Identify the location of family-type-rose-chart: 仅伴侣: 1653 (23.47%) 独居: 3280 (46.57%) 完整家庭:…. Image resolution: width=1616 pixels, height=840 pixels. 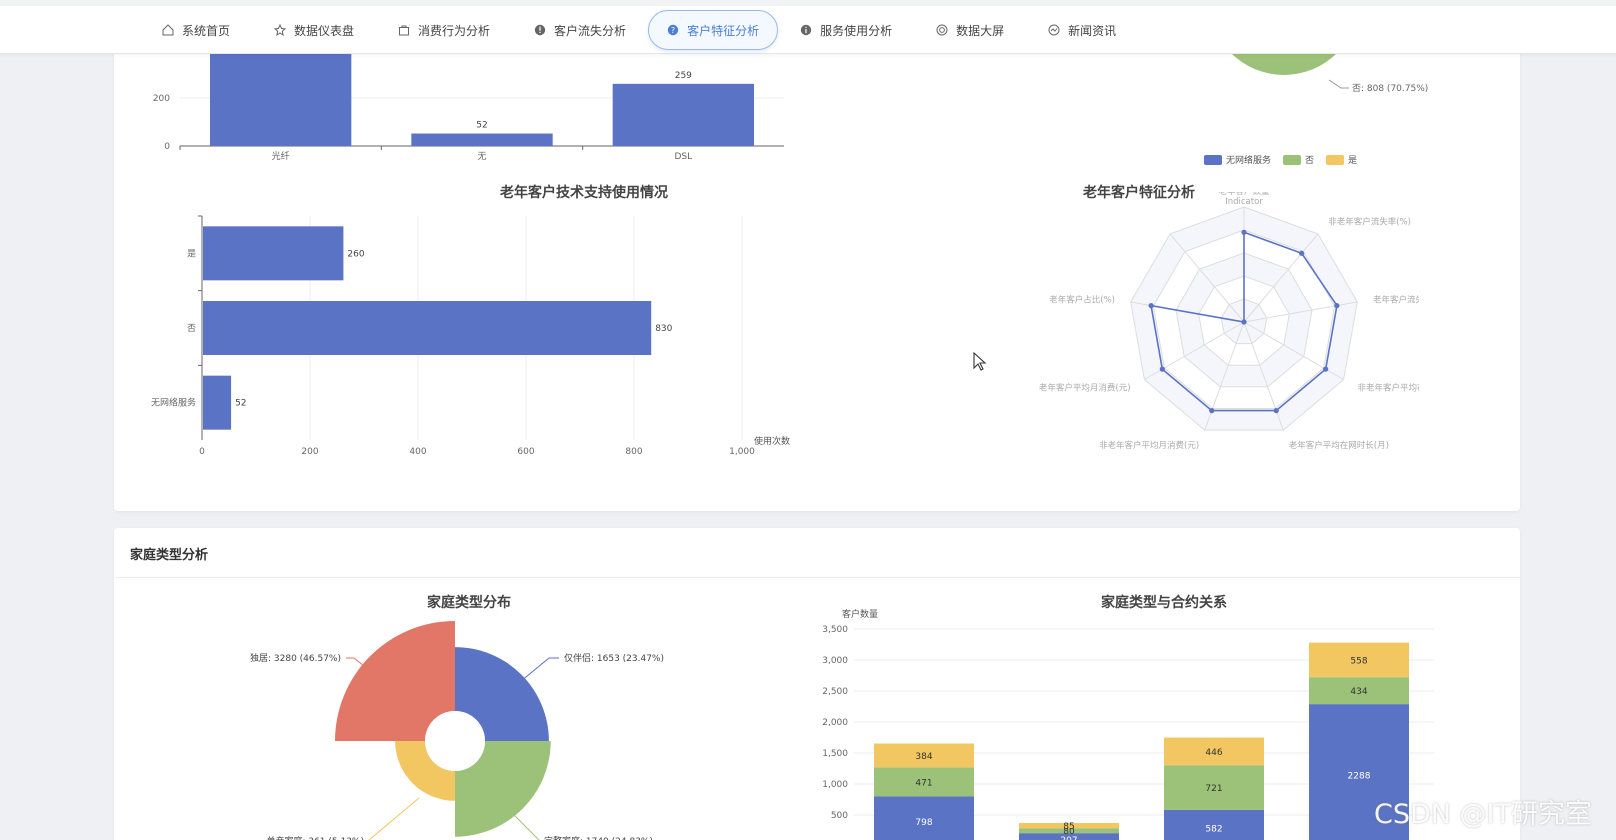
(457, 730).